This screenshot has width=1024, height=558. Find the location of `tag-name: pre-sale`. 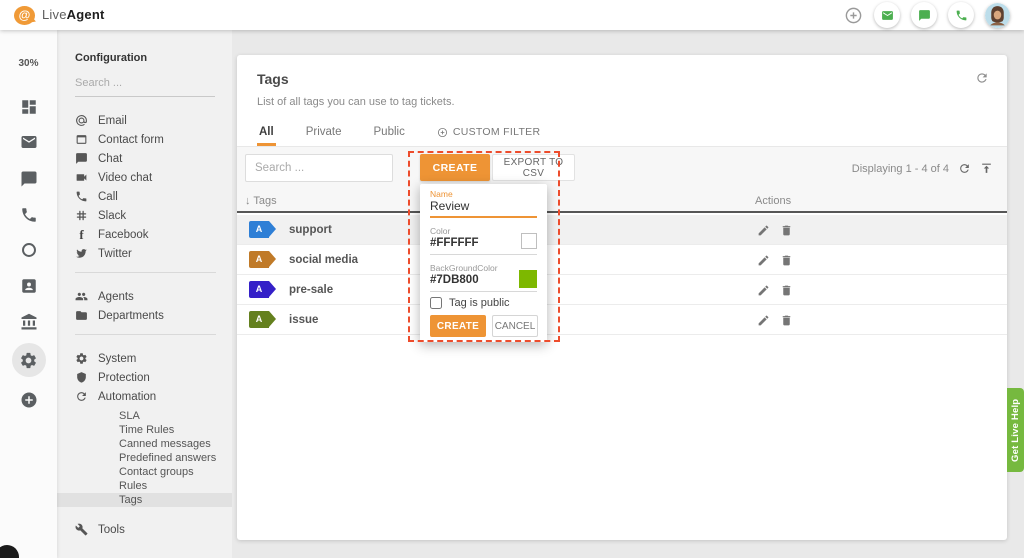

tag-name: pre-sale is located at coordinates (311, 290).